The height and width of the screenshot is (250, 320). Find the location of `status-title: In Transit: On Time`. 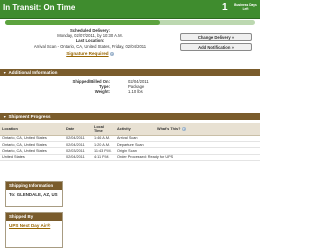

status-title: In Transit: On Time is located at coordinates (39, 7).